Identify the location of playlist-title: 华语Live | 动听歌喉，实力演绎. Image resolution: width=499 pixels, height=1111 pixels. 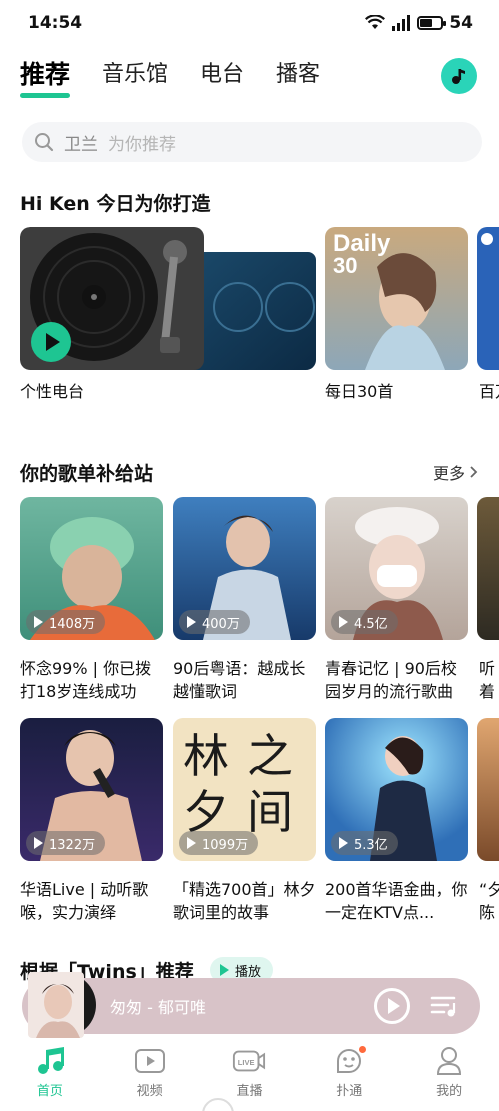
(84, 901).